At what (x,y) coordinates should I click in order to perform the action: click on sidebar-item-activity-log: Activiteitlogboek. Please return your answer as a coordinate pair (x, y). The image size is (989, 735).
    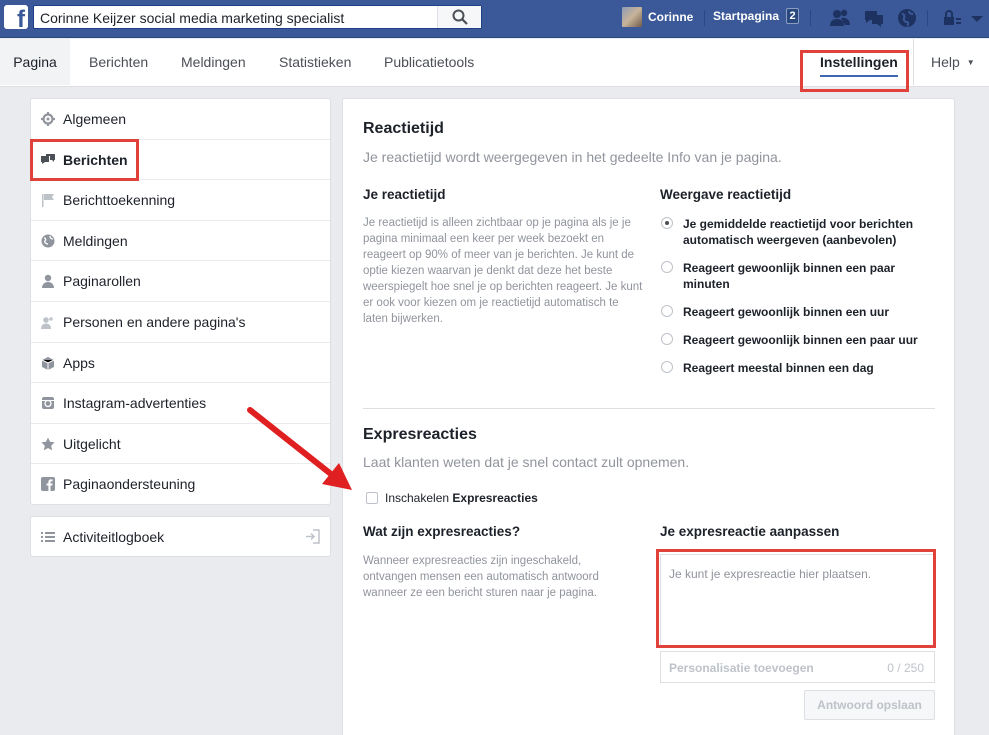
    Looking at the image, I should click on (180, 536).